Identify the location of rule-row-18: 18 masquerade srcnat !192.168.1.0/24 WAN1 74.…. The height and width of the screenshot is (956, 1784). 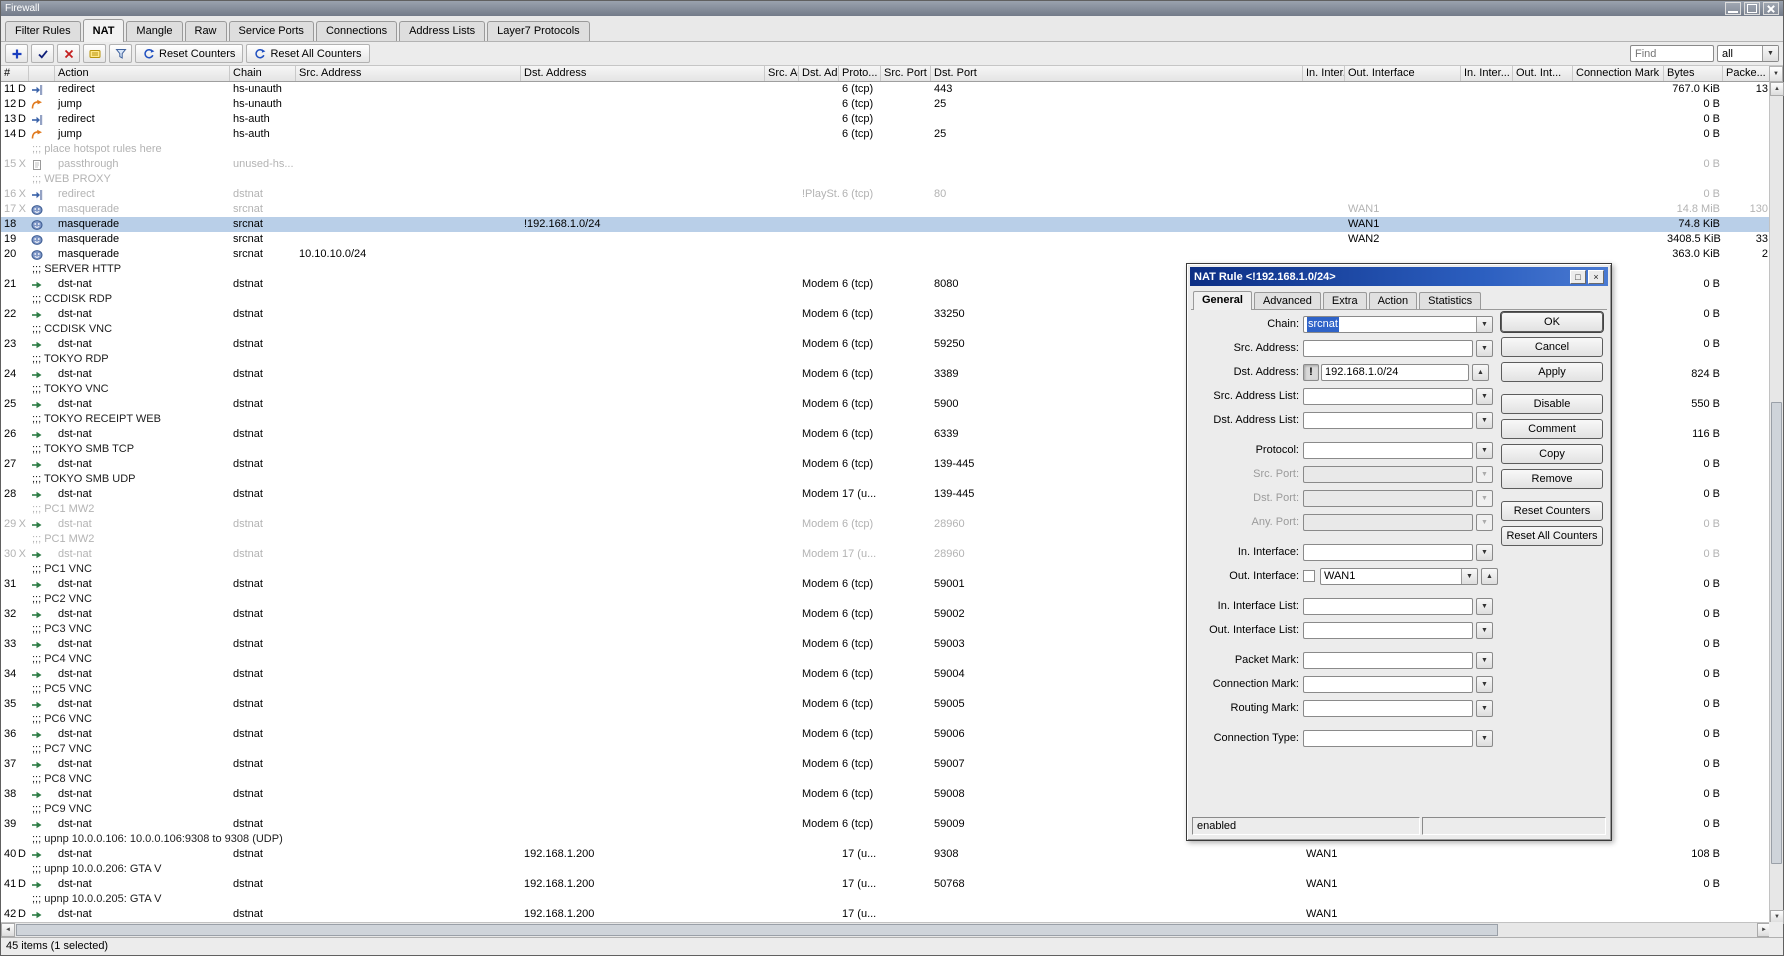
(886, 224).